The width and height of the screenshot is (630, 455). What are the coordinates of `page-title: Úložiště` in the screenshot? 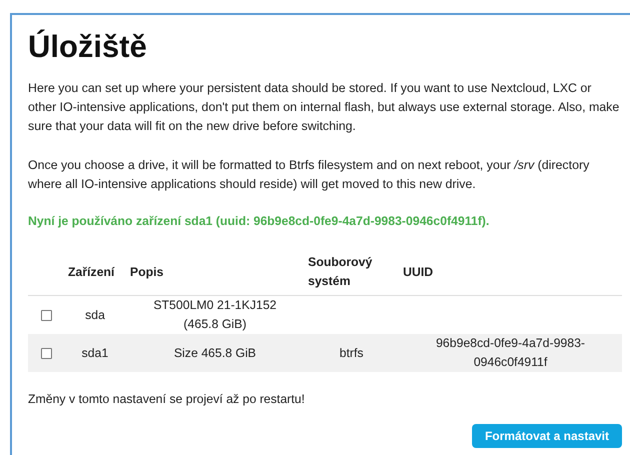 It's located at (88, 47).